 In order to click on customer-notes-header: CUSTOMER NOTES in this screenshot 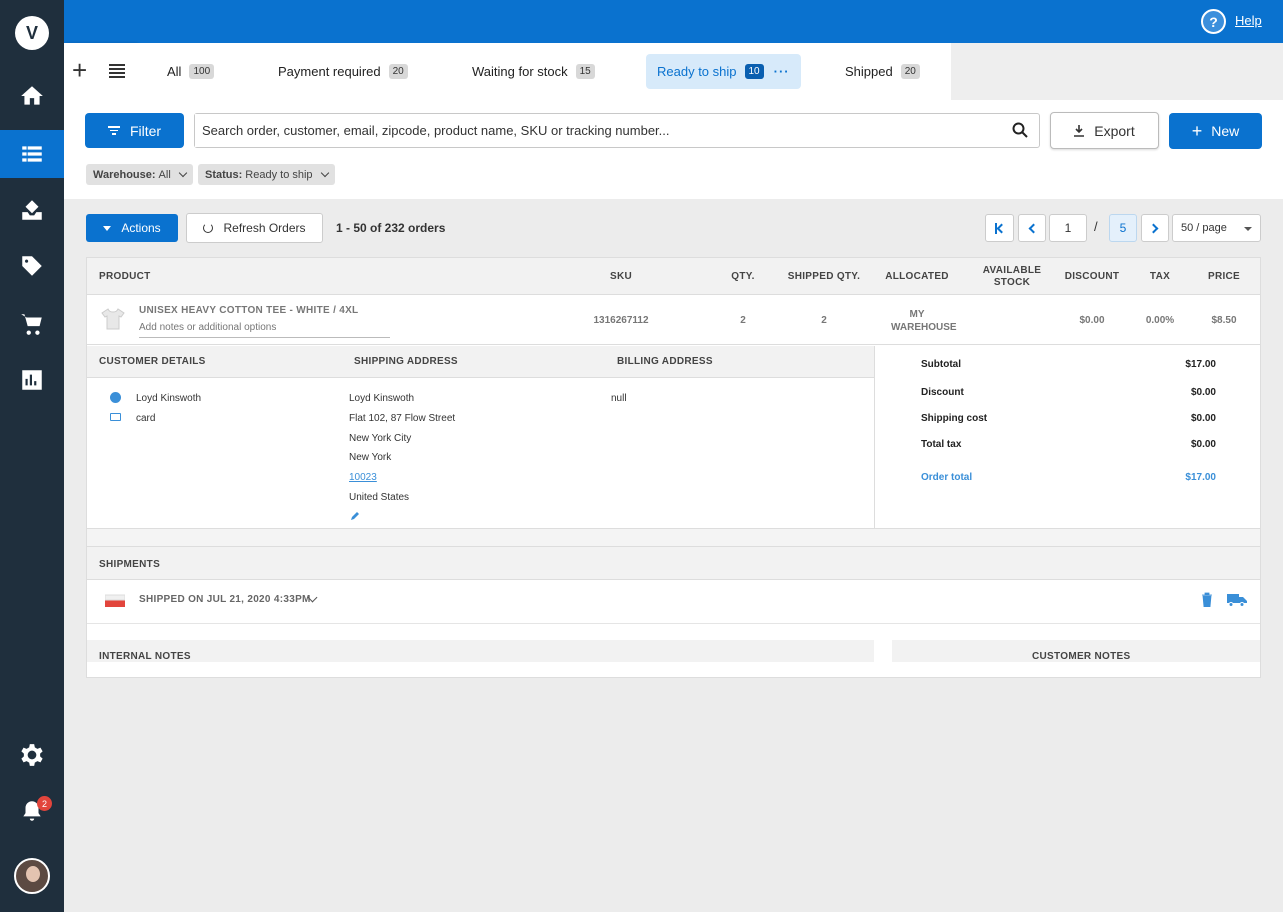, I will do `click(1076, 651)`.